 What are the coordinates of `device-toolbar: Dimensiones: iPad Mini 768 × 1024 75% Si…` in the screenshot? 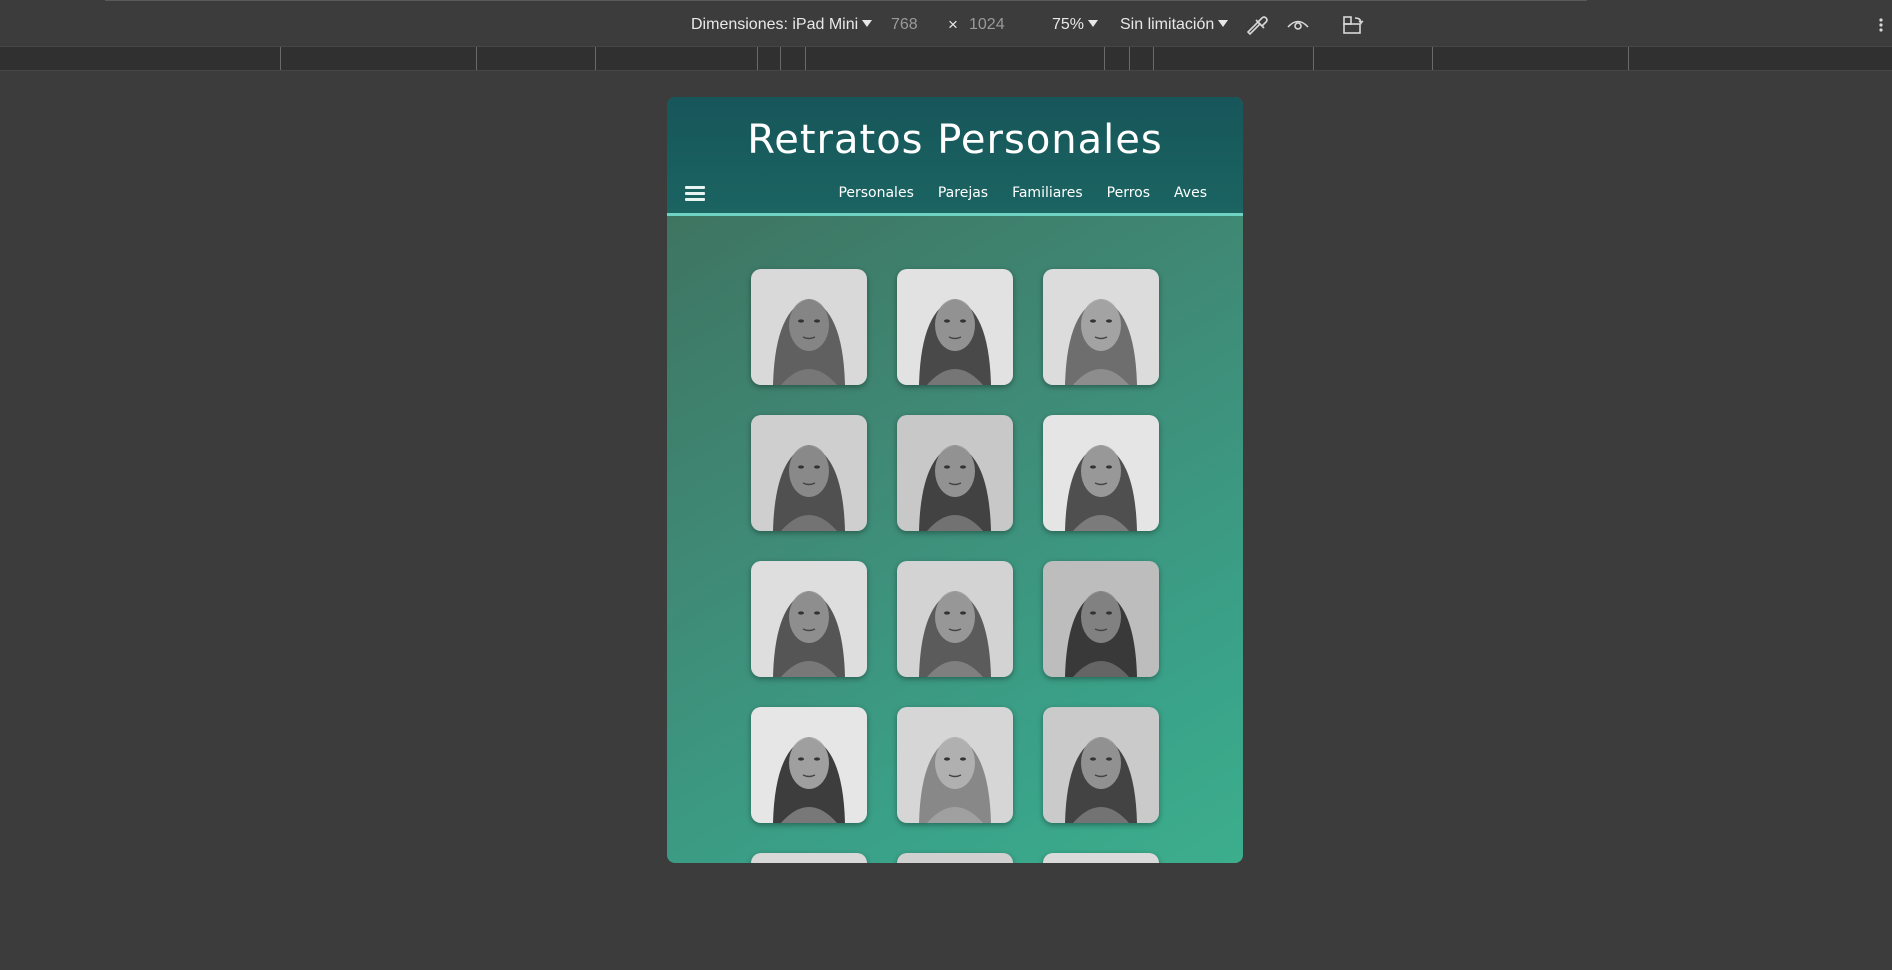 It's located at (946, 23).